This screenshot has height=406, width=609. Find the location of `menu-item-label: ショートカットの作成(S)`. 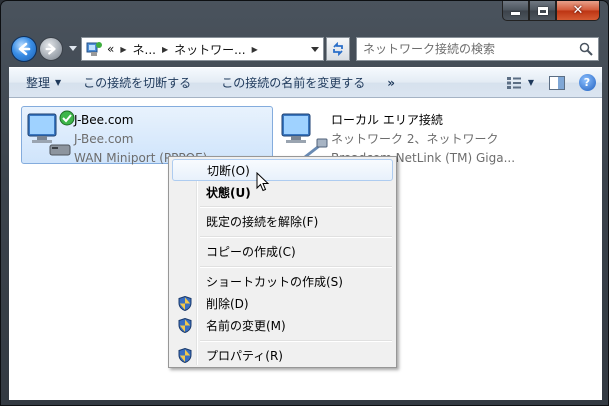

menu-item-label: ショートカットの作成(S) is located at coordinates (274, 281).